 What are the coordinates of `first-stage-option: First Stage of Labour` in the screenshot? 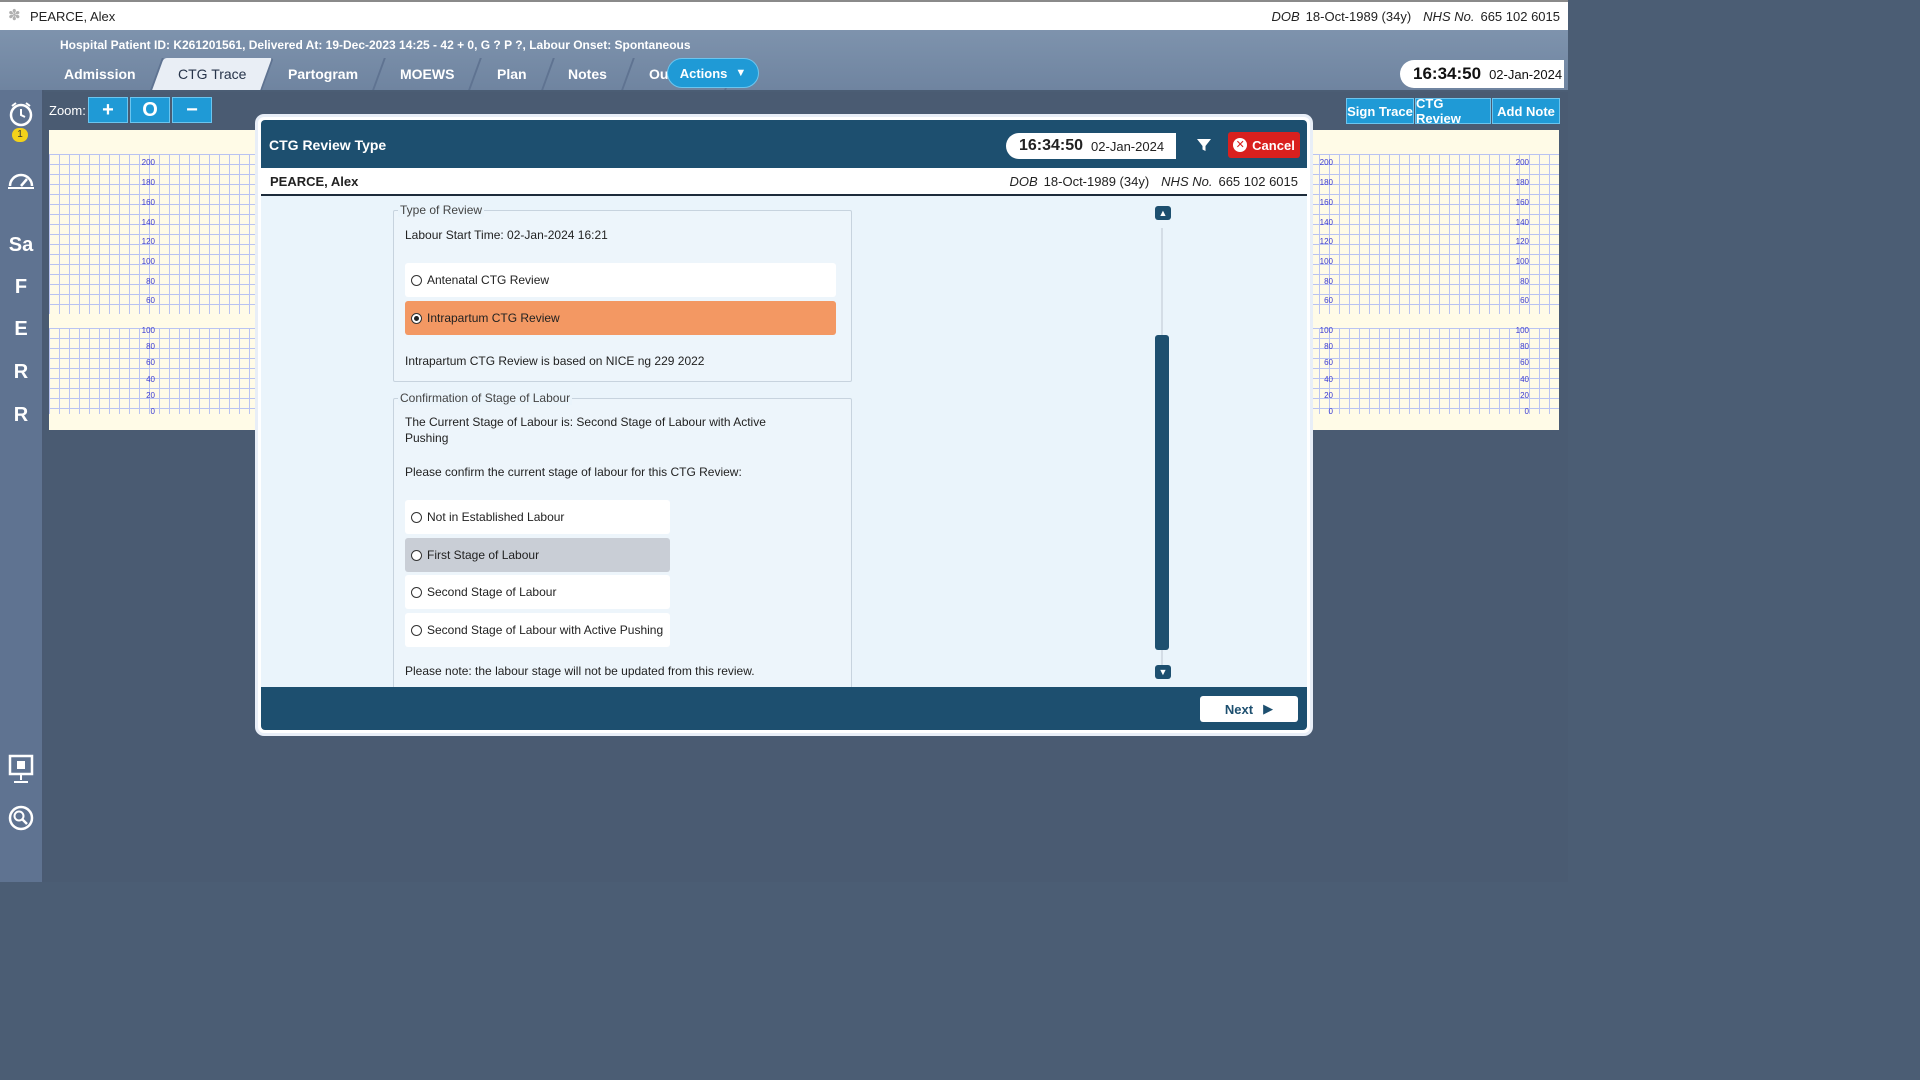 It's located at (537, 555).